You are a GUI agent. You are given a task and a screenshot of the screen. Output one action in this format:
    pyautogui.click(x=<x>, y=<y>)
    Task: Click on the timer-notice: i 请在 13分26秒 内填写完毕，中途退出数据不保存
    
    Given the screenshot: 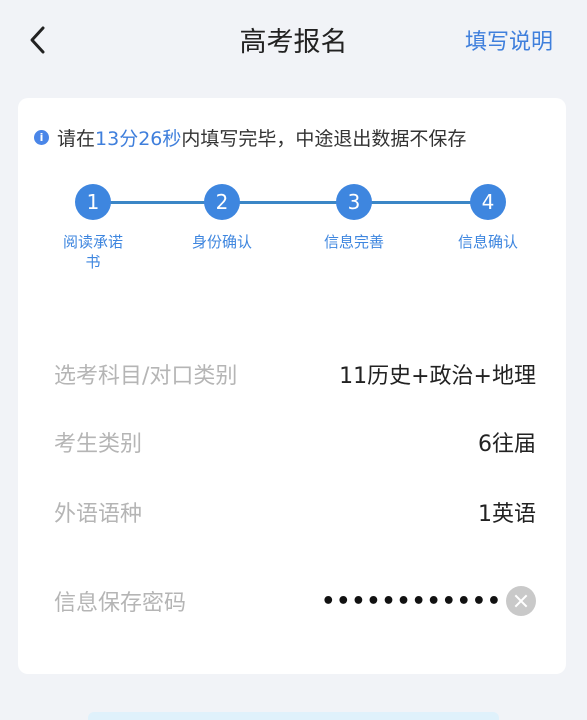 What is the action you would take?
    pyautogui.click(x=294, y=137)
    